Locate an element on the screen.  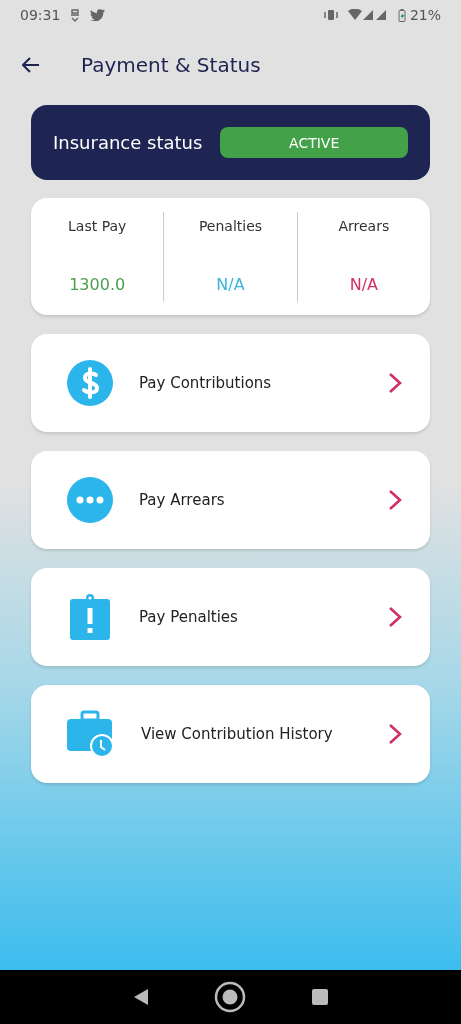
menu-item: Pay Contributions is located at coordinates (230, 383).